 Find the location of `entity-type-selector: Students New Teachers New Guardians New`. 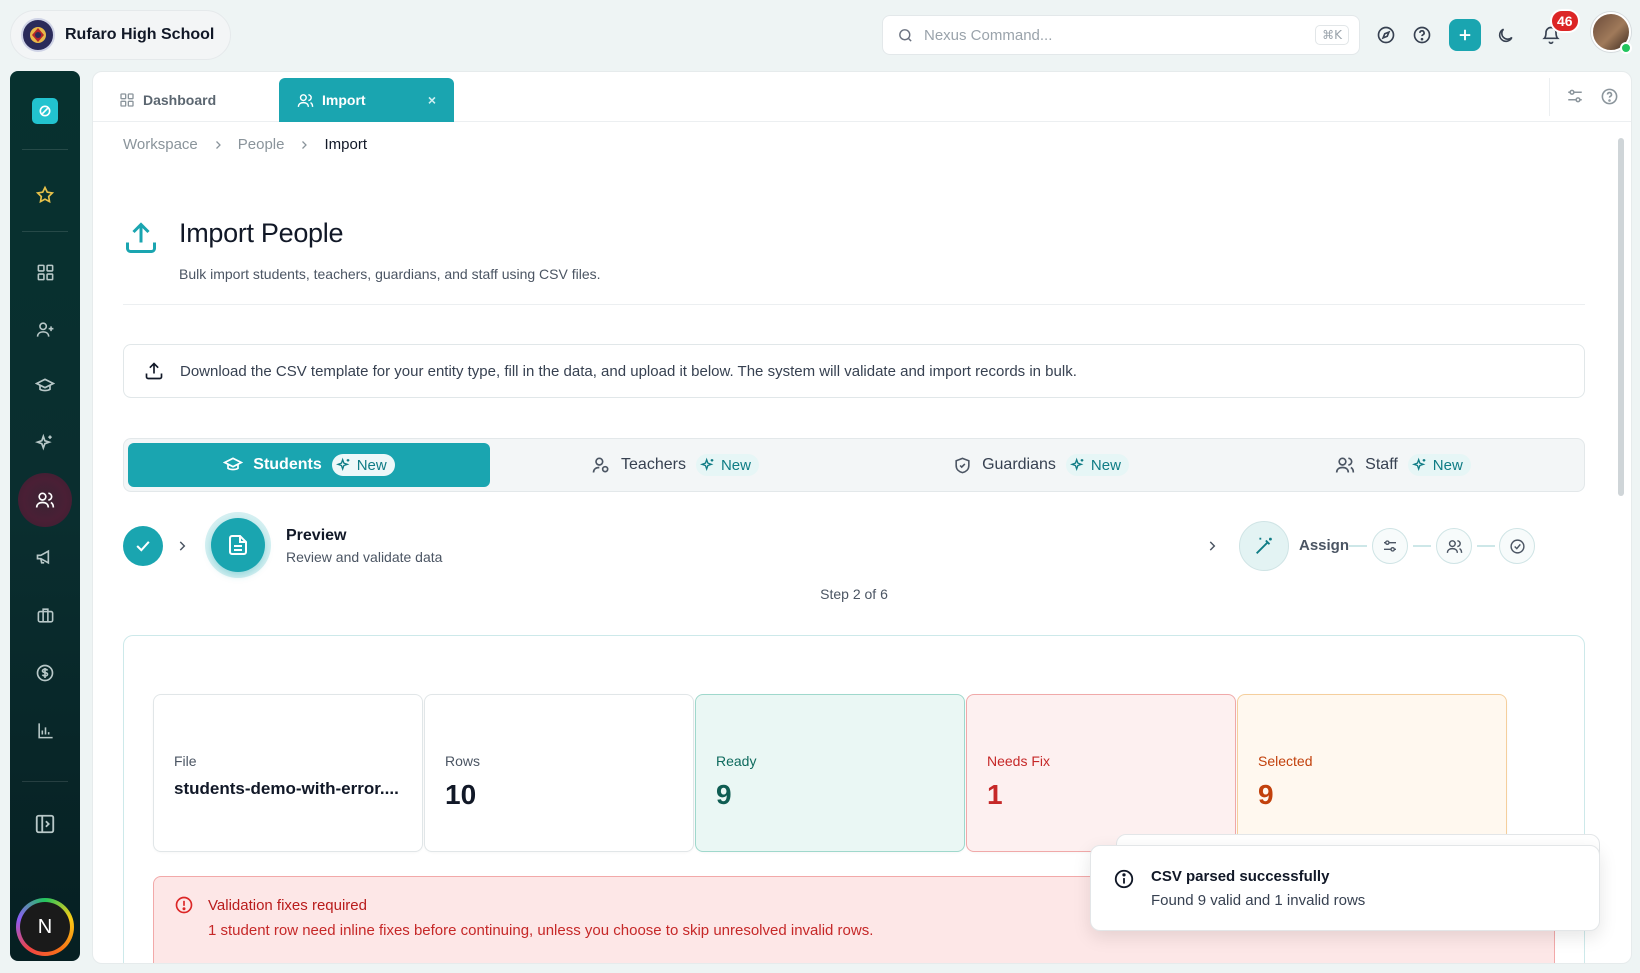

entity-type-selector: Students New Teachers New Guardians New is located at coordinates (854, 465).